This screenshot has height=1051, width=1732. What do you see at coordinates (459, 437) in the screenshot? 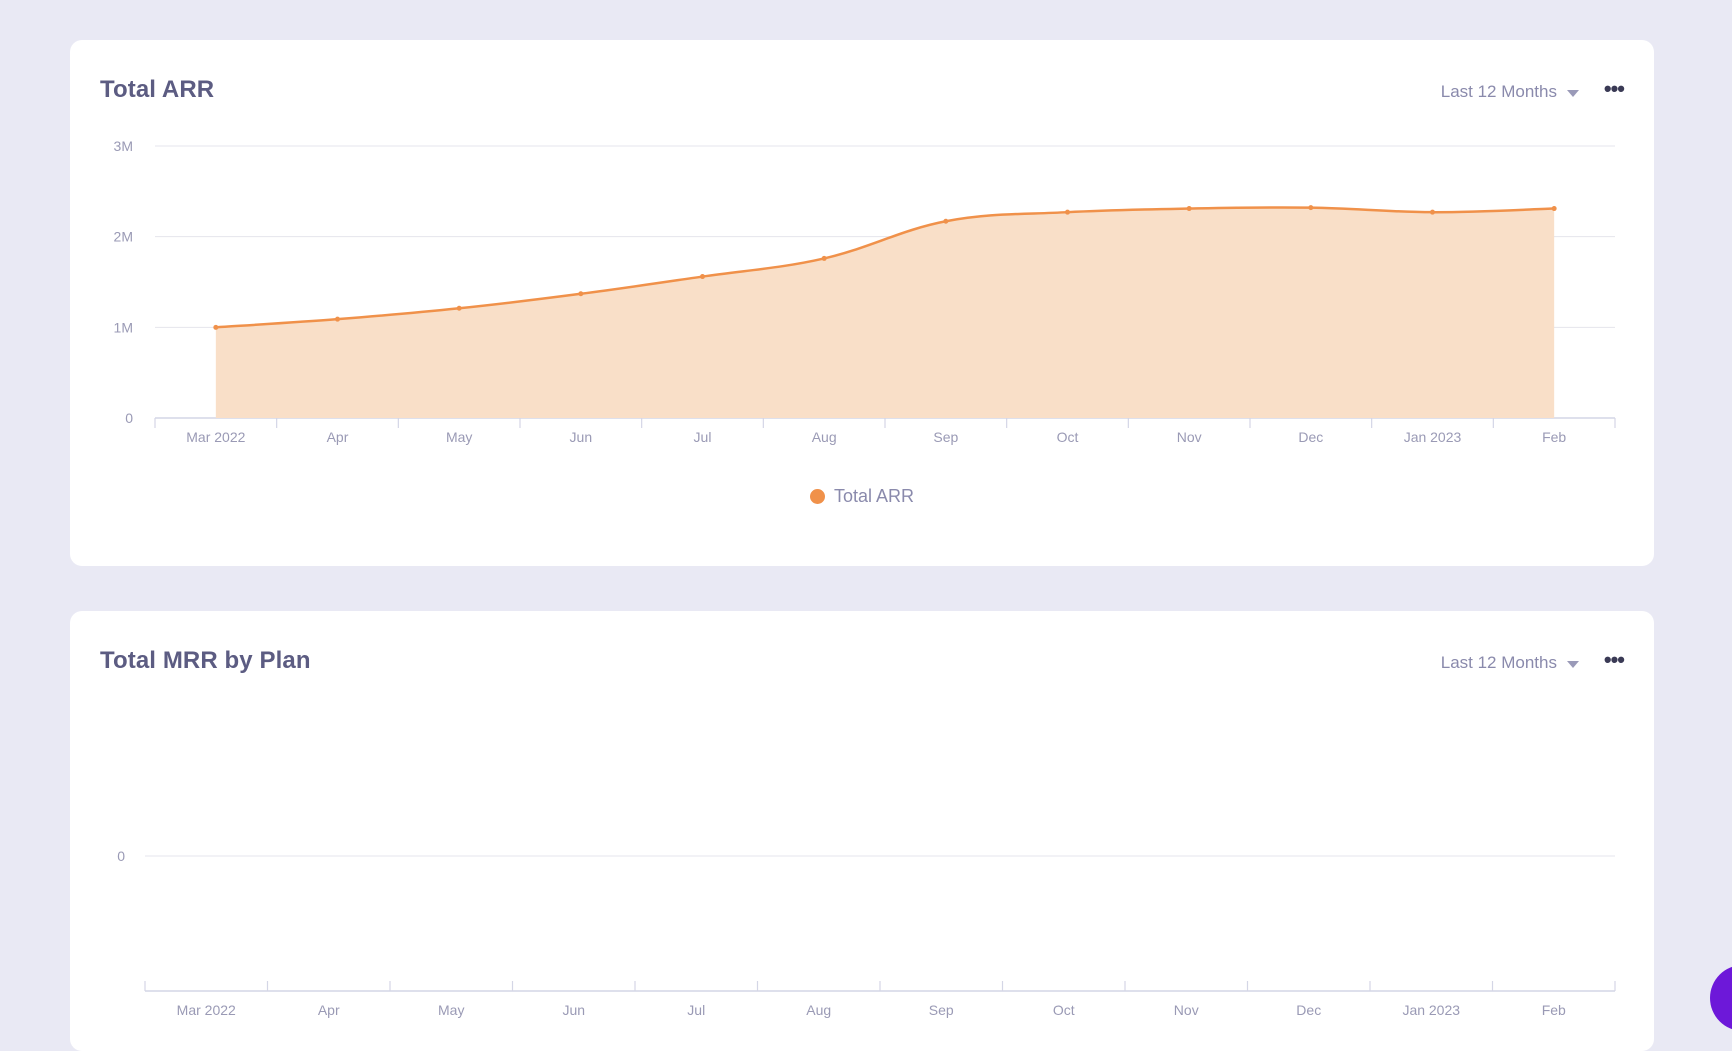
I see `x-tick-label: May` at bounding box center [459, 437].